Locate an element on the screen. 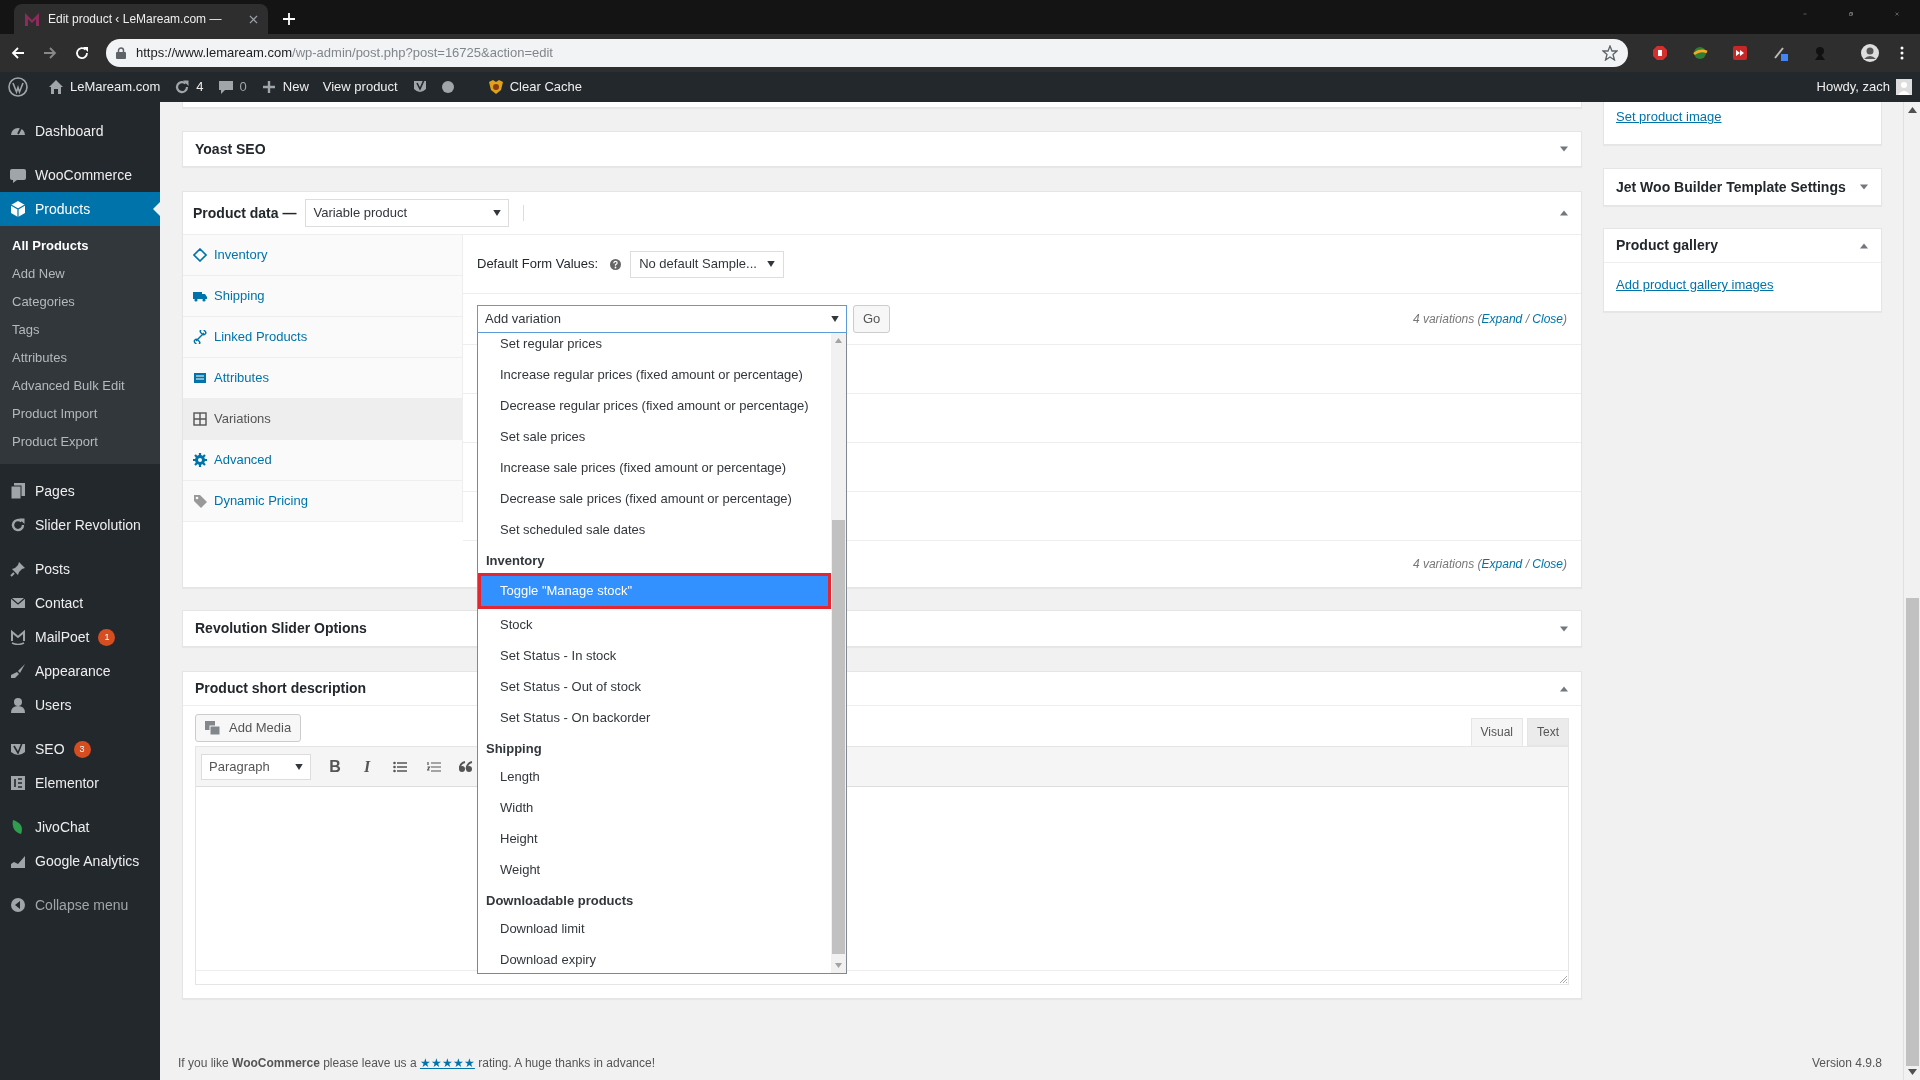  toolbar-link: Clear Cache is located at coordinates (534, 87).